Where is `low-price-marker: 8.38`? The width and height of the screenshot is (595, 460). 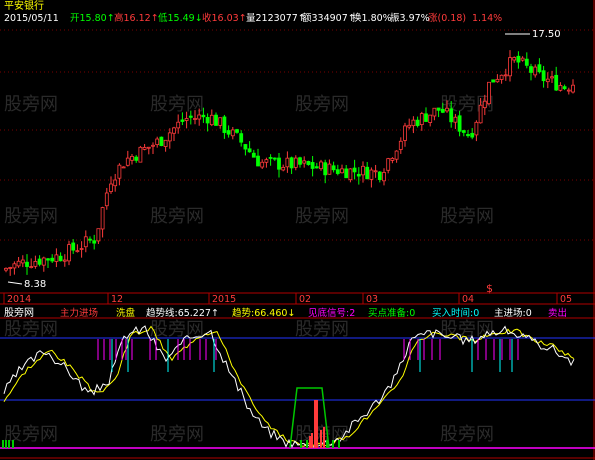 low-price-marker: 8.38 is located at coordinates (35, 284).